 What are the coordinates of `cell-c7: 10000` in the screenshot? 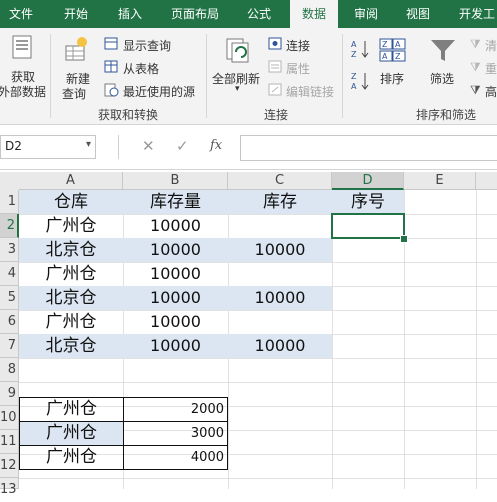 It's located at (280, 346).